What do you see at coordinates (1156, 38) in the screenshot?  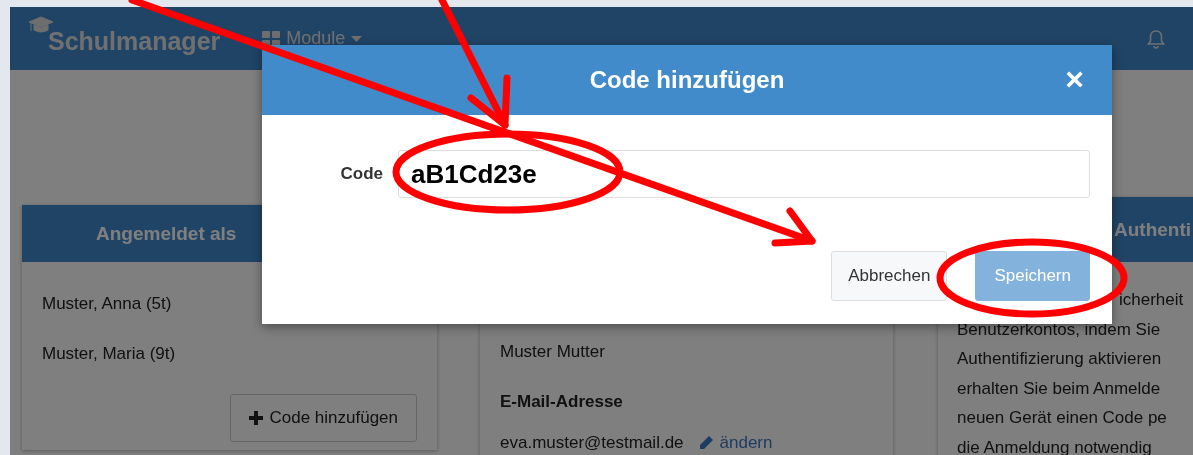 I see `bell-icon` at bounding box center [1156, 38].